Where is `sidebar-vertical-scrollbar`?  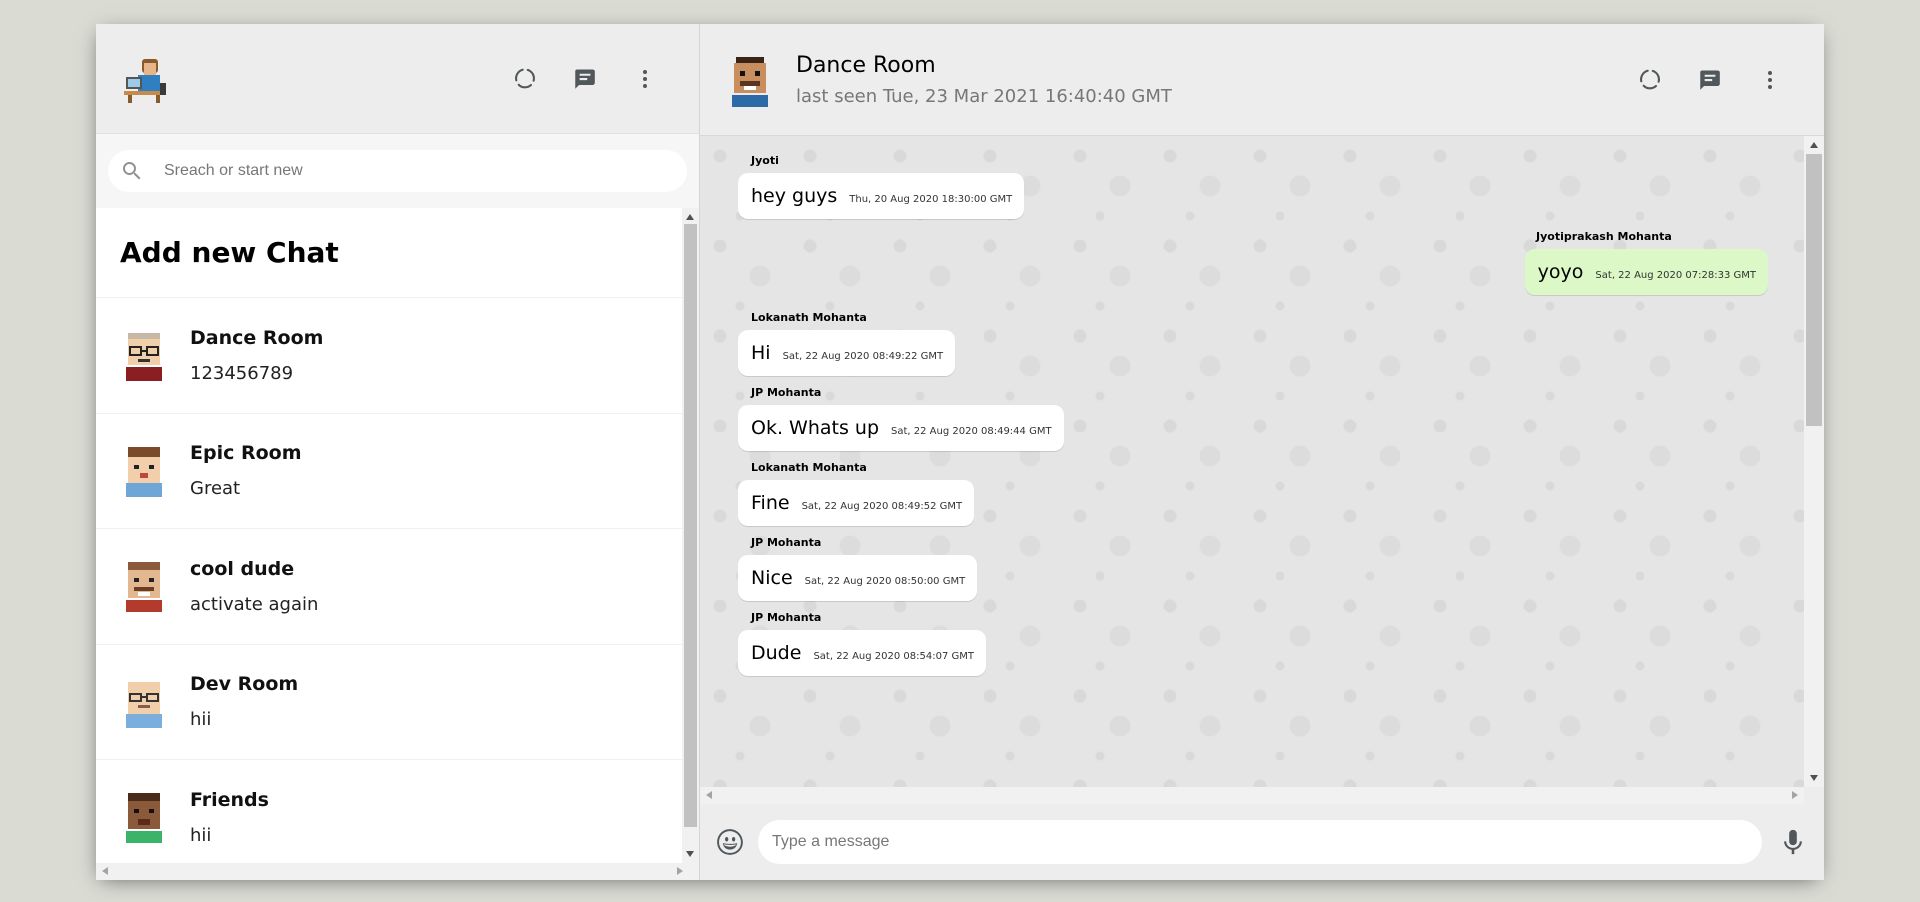
sidebar-vertical-scrollbar is located at coordinates (690, 535).